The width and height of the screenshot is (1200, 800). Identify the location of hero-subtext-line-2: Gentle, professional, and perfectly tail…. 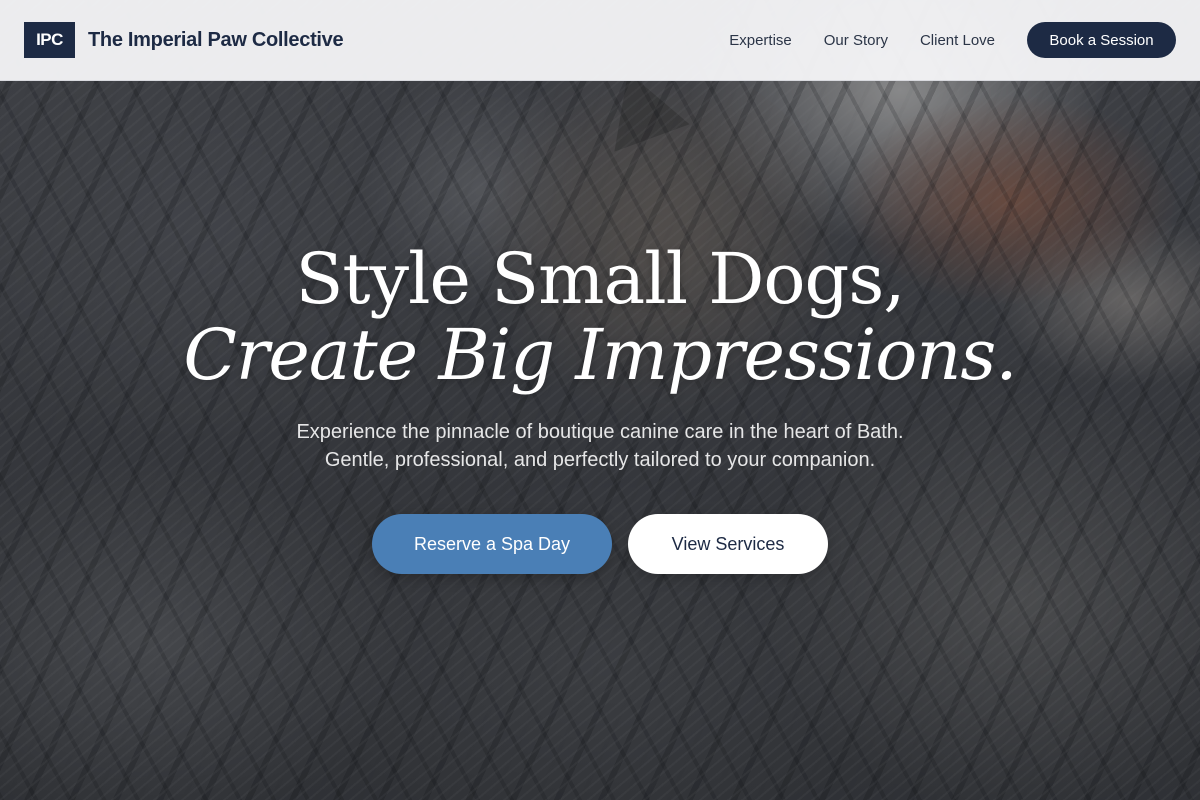
(600, 460).